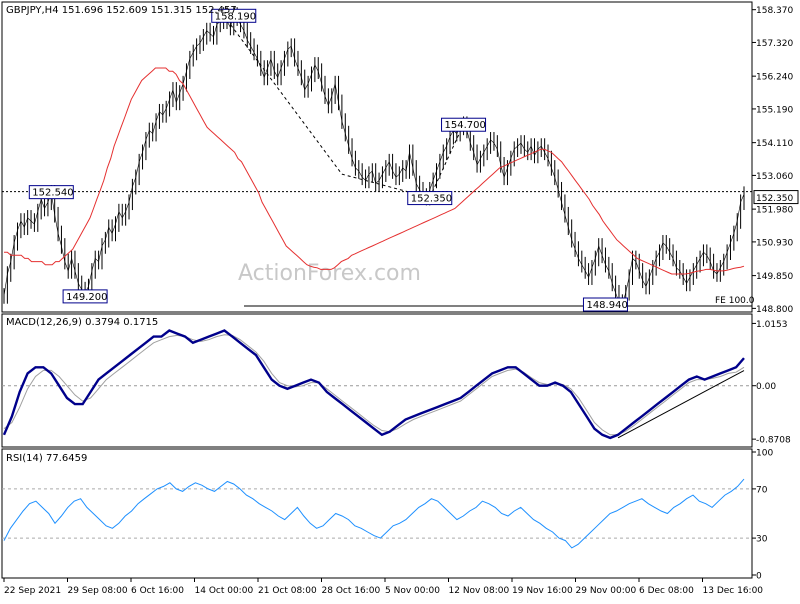 The width and height of the screenshot is (800, 604). What do you see at coordinates (329, 273) in the screenshot?
I see `watermark: ActionForex.com` at bounding box center [329, 273].